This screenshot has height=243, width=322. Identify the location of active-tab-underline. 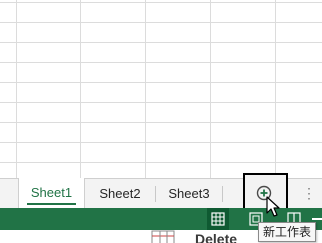
(51, 204).